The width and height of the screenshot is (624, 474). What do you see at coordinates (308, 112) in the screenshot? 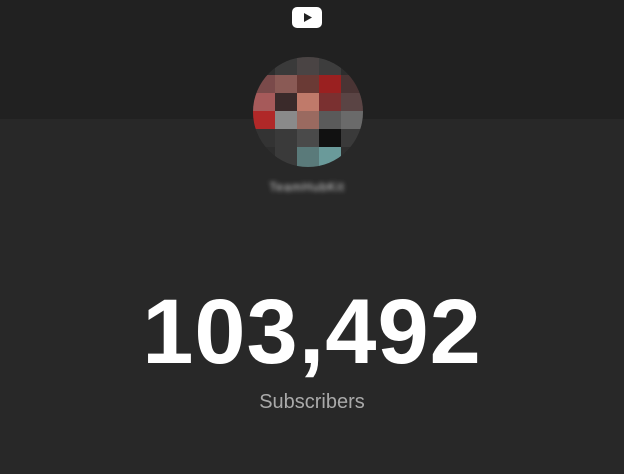
I see `channel-avatar-icon` at bounding box center [308, 112].